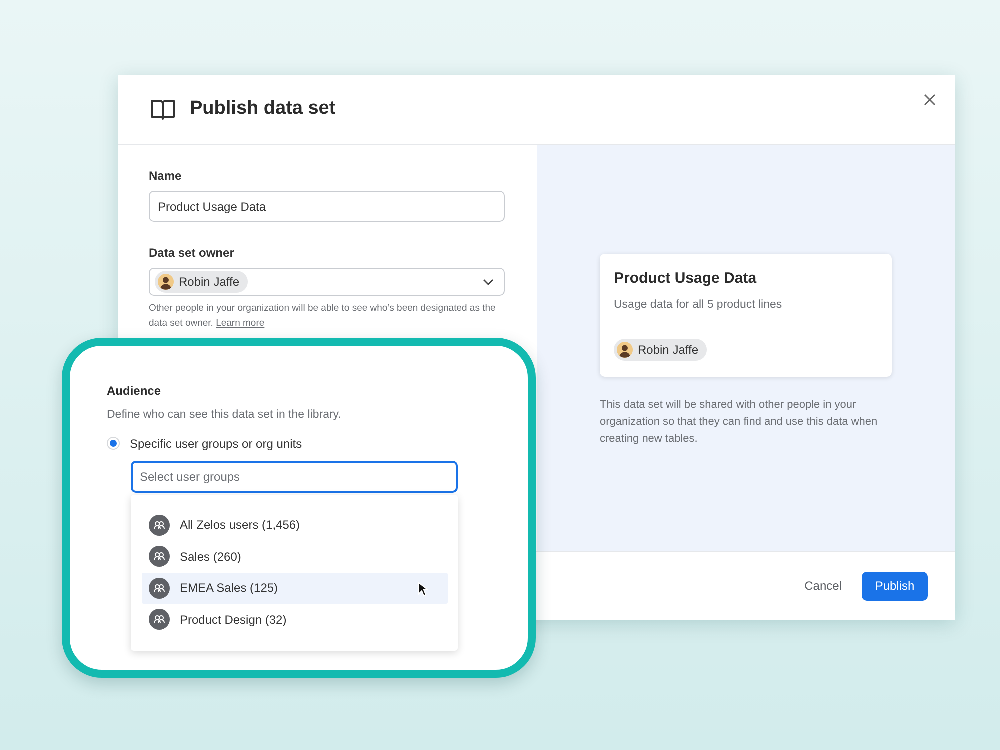 The image size is (1000, 750). Describe the element at coordinates (224, 416) in the screenshot. I see `section-description: Define who can see this data set in the library.` at that location.